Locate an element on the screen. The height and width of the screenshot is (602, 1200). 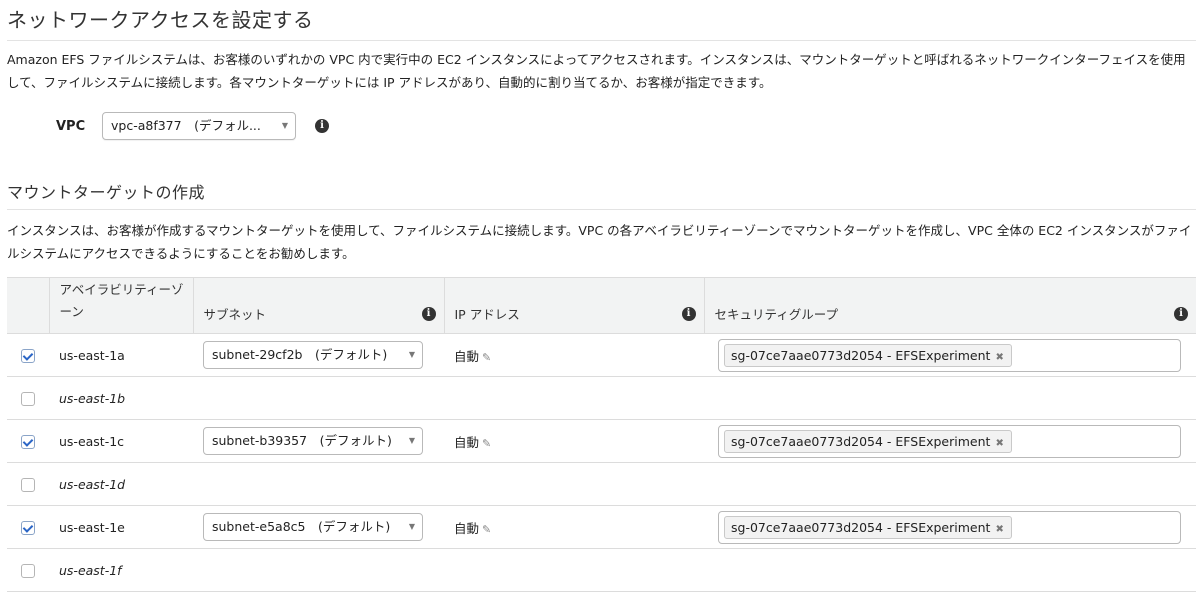
table-row: us-east-1d is located at coordinates (601, 484).